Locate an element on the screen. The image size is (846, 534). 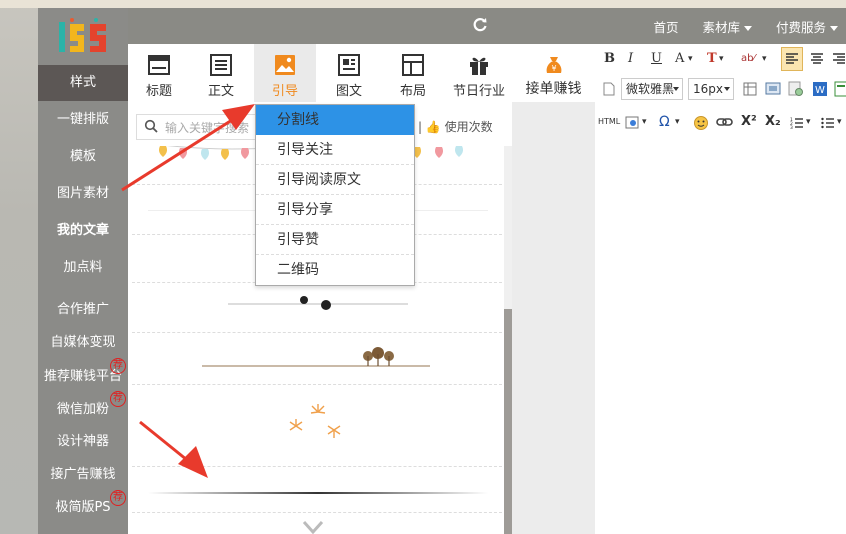
partial-divider is located at coordinates (315, 527).